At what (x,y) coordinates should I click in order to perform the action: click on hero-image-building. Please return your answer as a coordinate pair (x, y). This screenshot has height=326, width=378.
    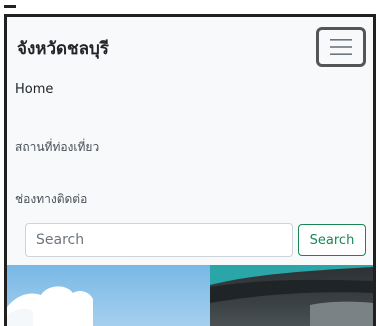
    Looking at the image, I should click on (291, 295).